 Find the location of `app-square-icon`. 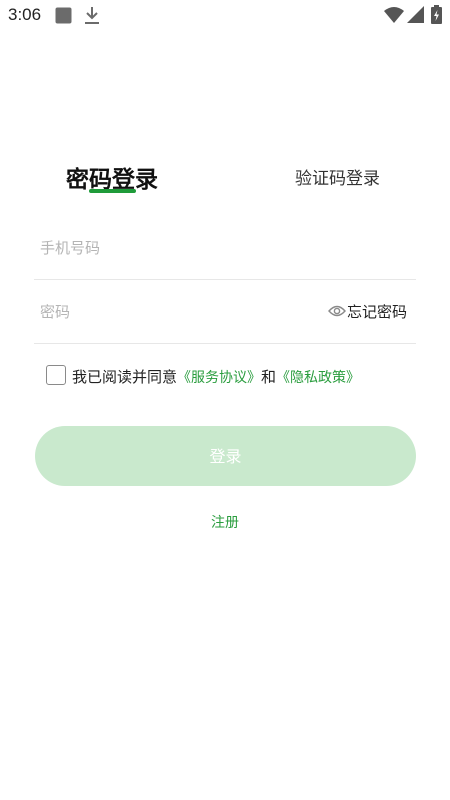

app-square-icon is located at coordinates (63, 17).